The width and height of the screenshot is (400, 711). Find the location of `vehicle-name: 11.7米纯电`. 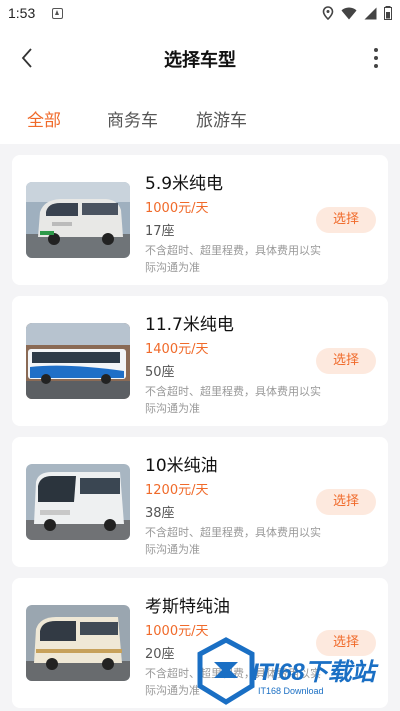

vehicle-name: 11.7米纯电 is located at coordinates (189, 325).